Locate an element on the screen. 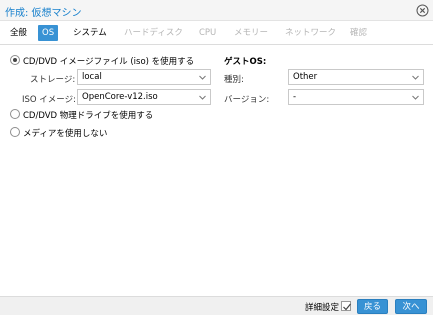 Image resolution: width=433 pixels, height=315 pixels. storage-label: ストレージ: is located at coordinates (53, 80).